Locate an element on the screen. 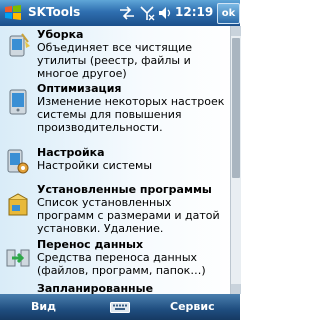 The width and height of the screenshot is (320, 320). scroll-down-arrow-icon is located at coordinates (236, 289).